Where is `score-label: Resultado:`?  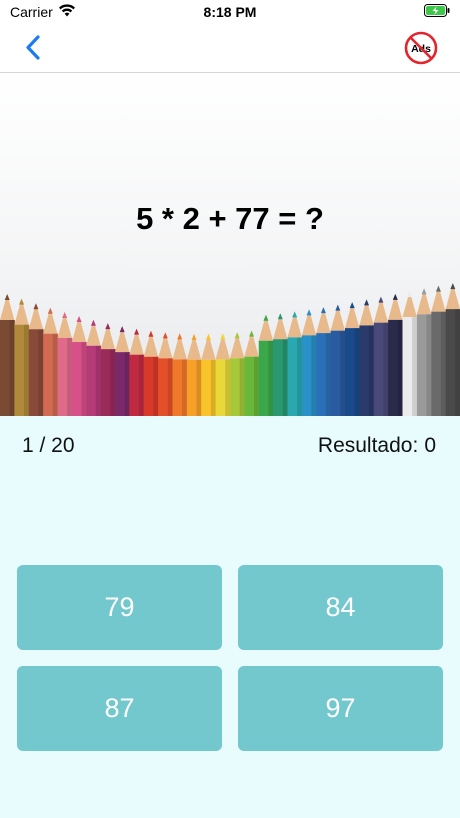
score-label: Resultado: is located at coordinates (368, 445).